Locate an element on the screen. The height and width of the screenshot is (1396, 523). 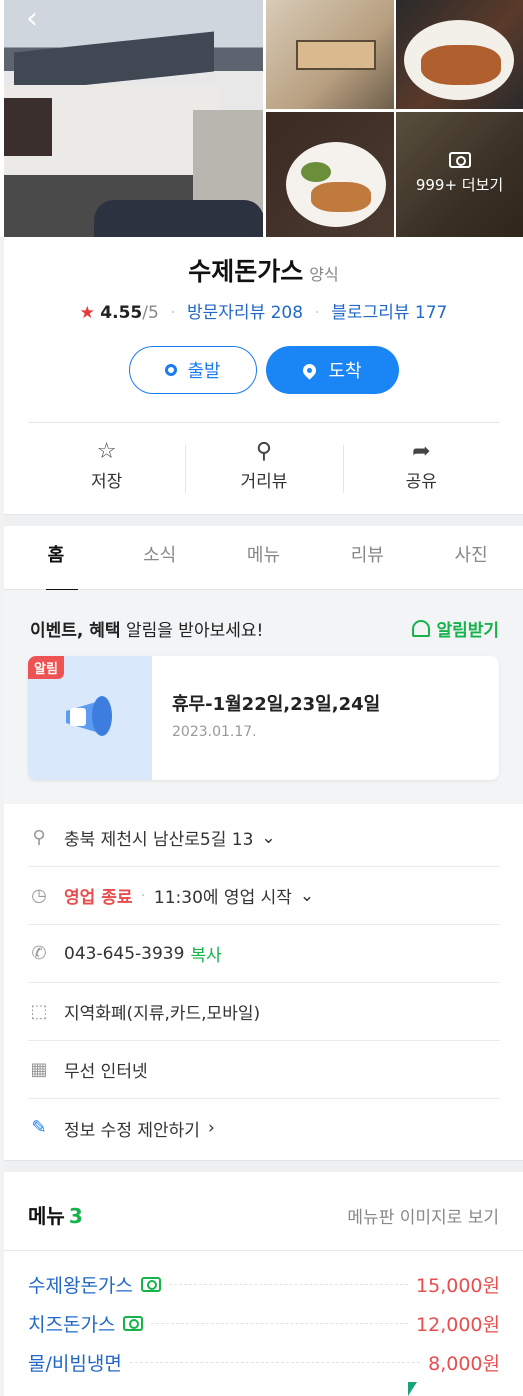
edit-suggestion-text: 정보 수정 제안하기 is located at coordinates (132, 1130).